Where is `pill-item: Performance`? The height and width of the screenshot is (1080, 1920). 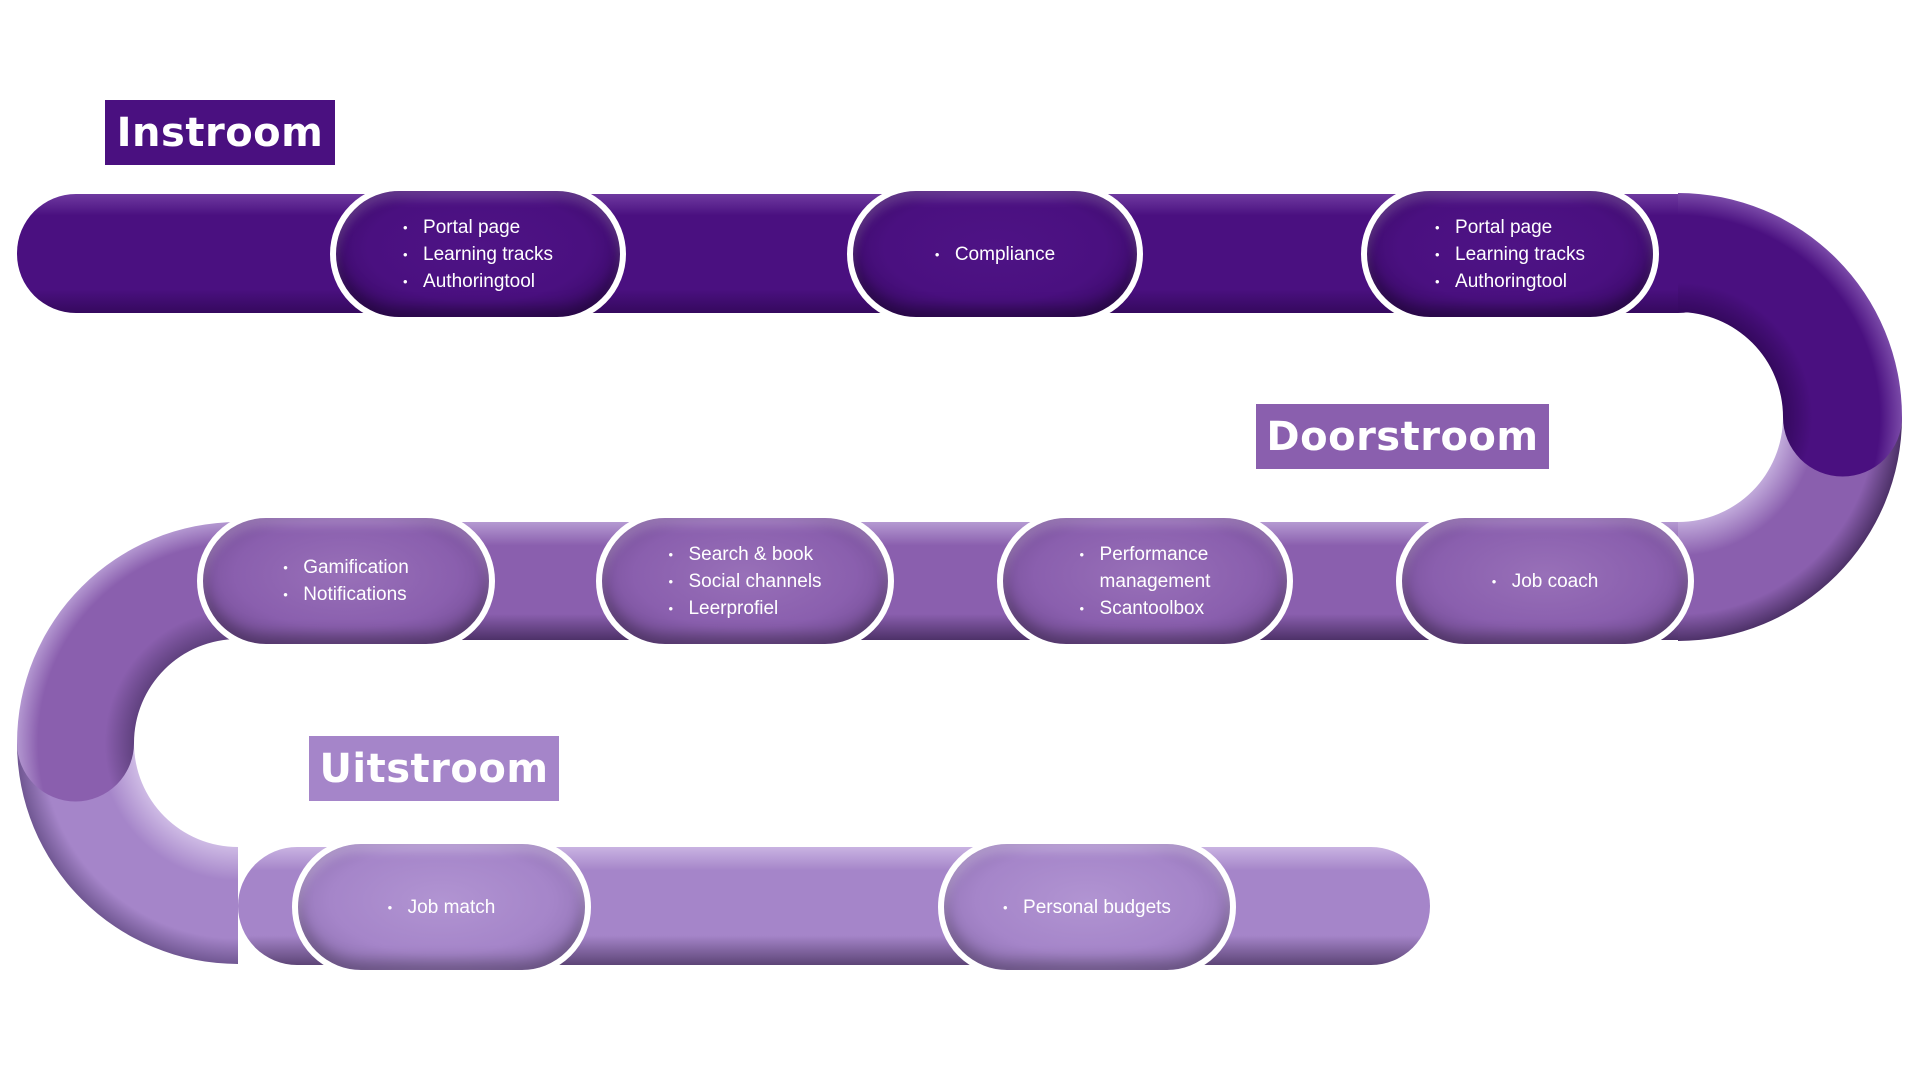 pill-item: Performance is located at coordinates (1145, 554).